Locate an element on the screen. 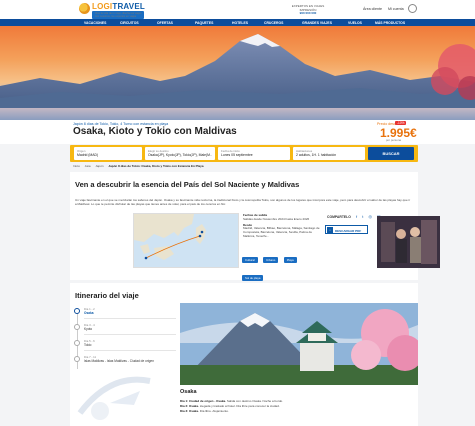 The width and height of the screenshot is (475, 426). search-button: BUSCAR is located at coordinates (391, 153).